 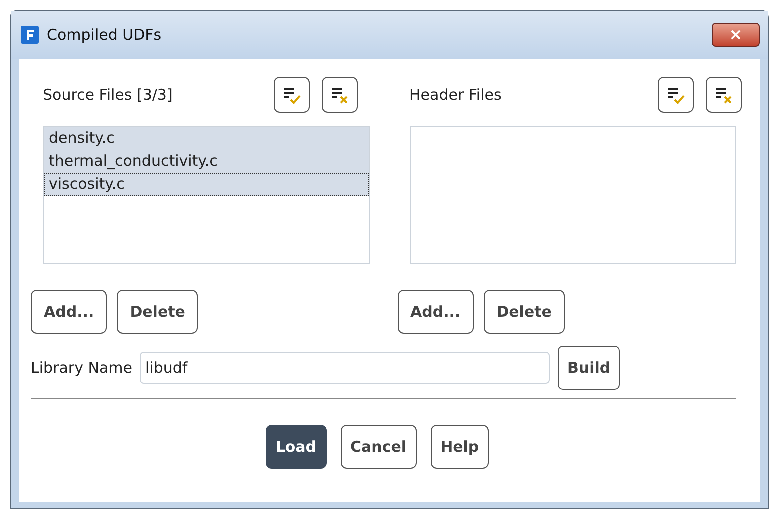 I want to click on source-file-list: density.c thermal_conductivity.c viscosity.c, so click(x=206, y=195).